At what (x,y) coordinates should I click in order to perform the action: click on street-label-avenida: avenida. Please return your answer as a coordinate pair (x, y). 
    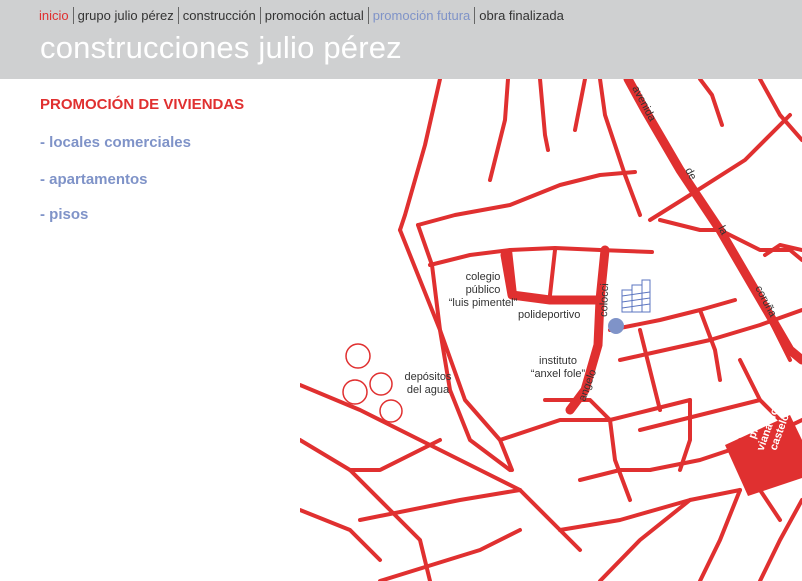
    Looking at the image, I should click on (643, 104).